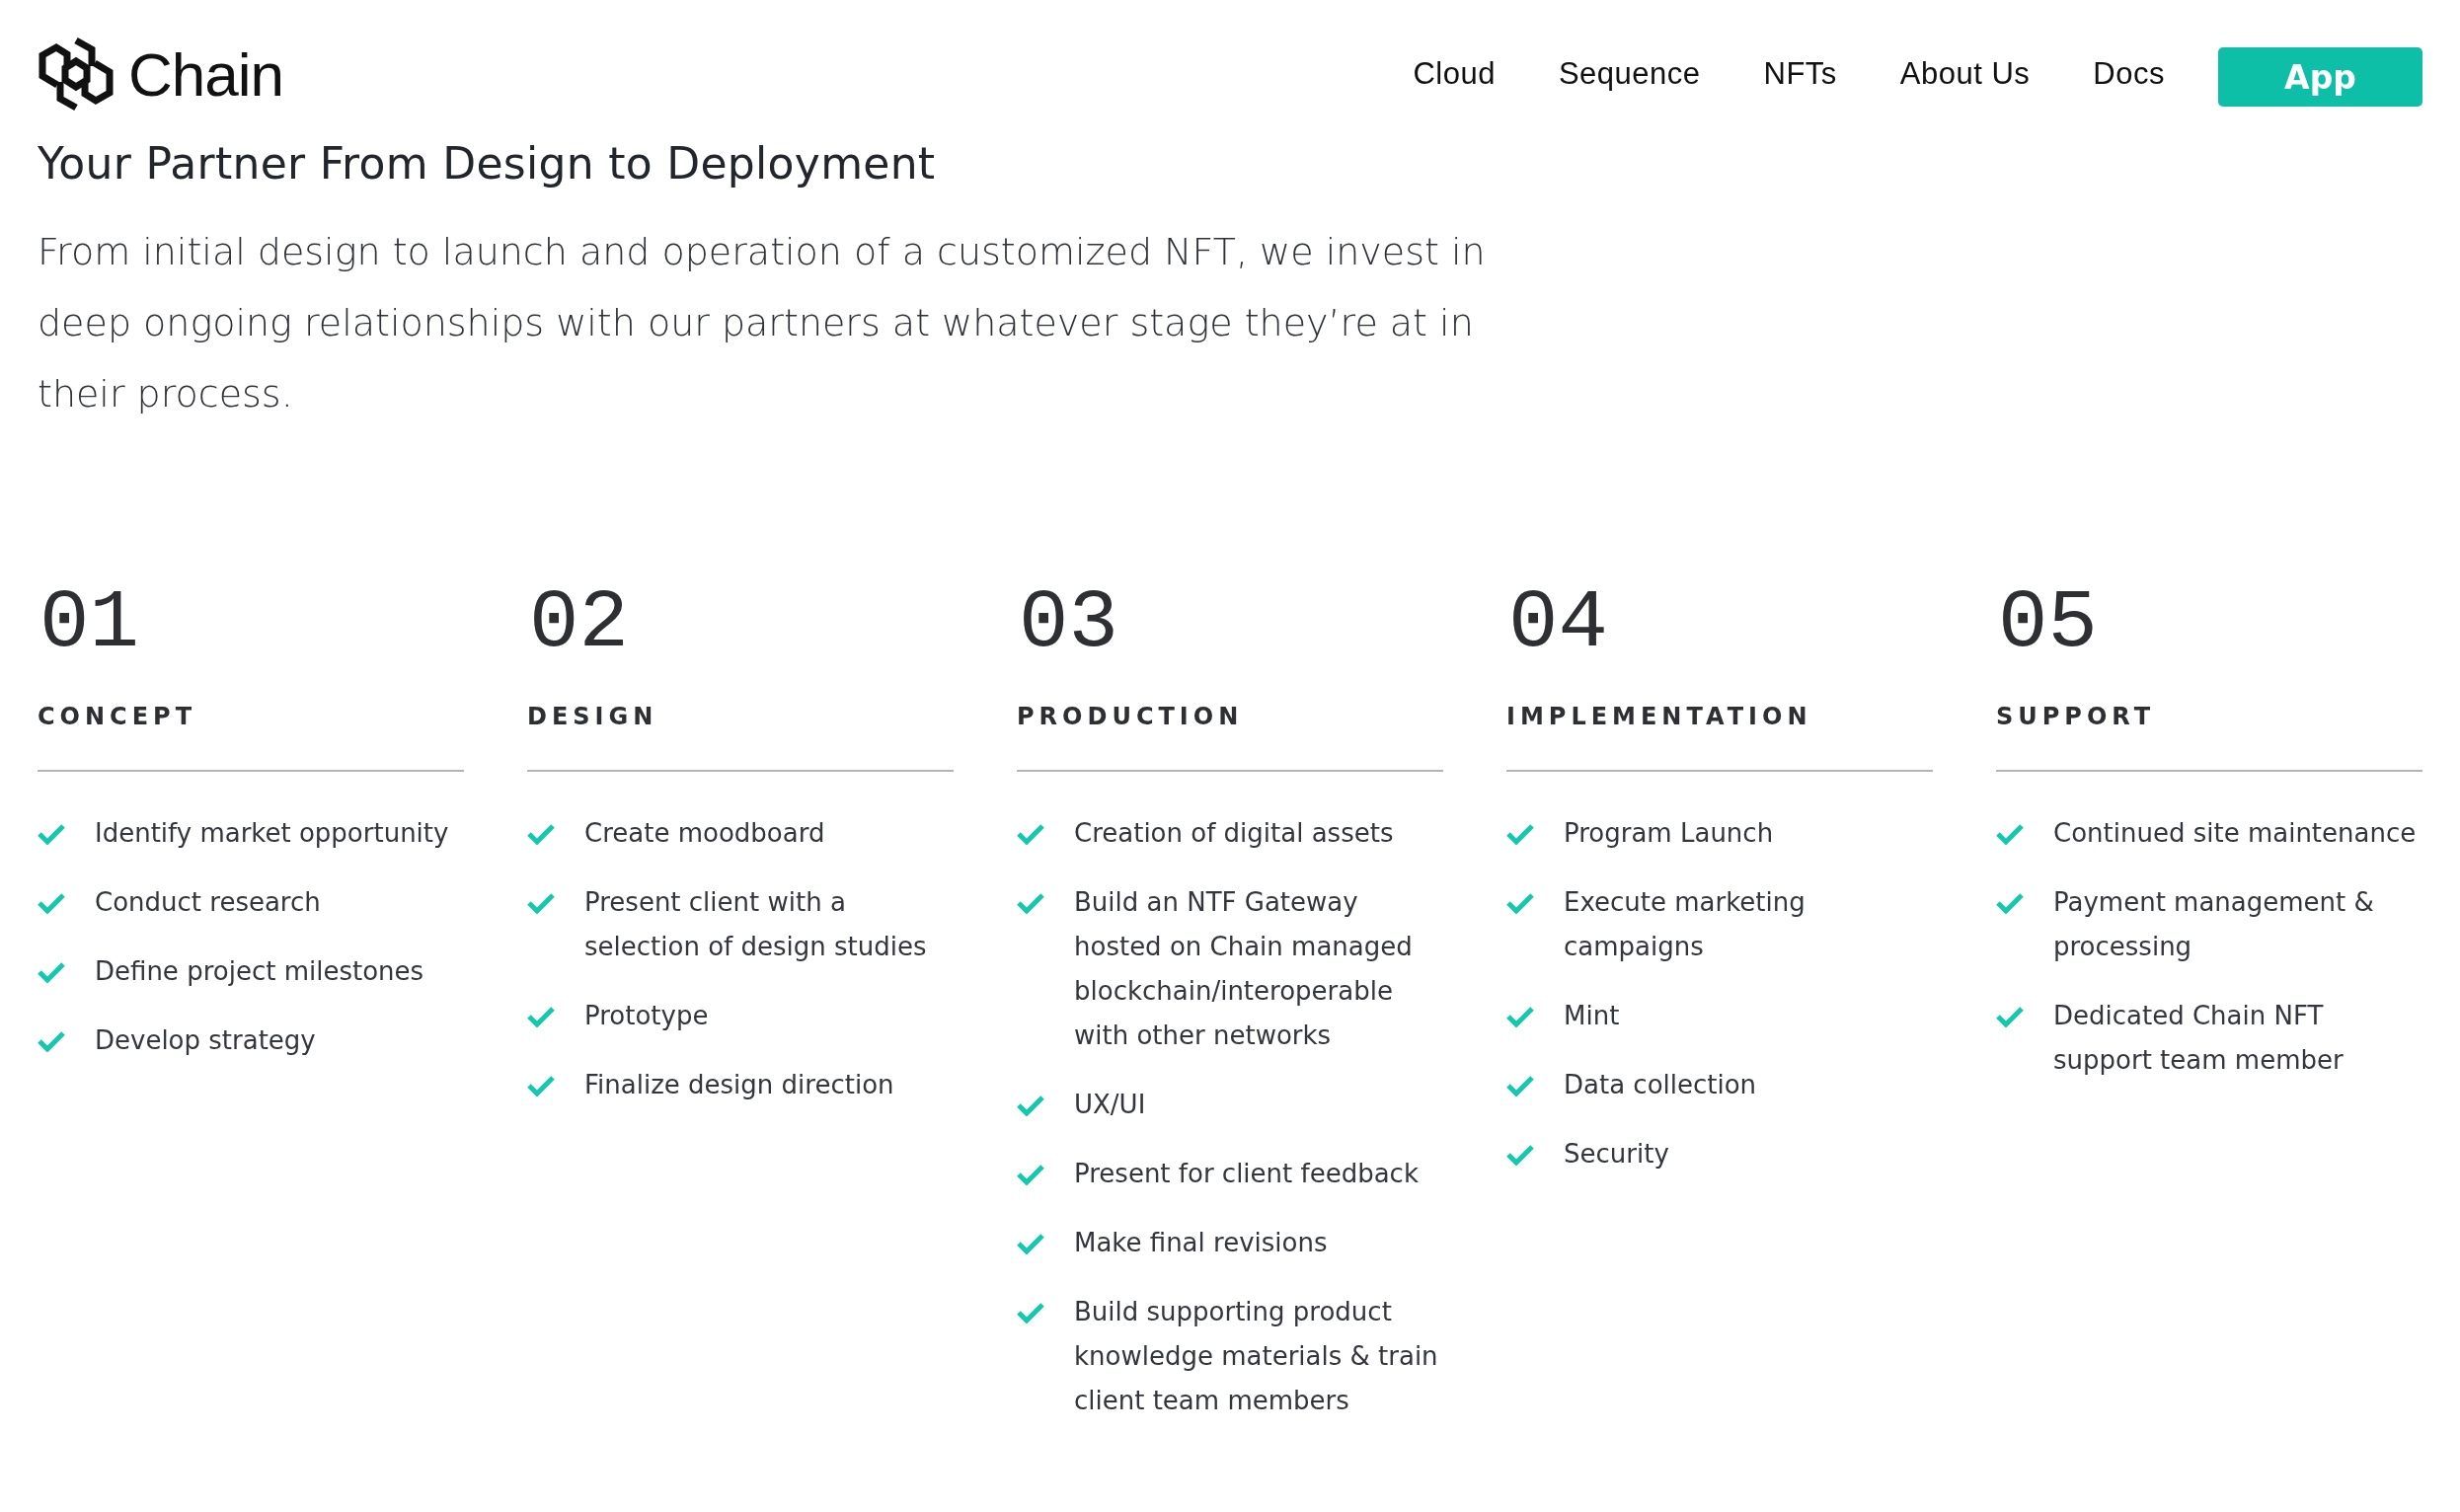 The image size is (2460, 1512). I want to click on step-number: 01, so click(89, 624).